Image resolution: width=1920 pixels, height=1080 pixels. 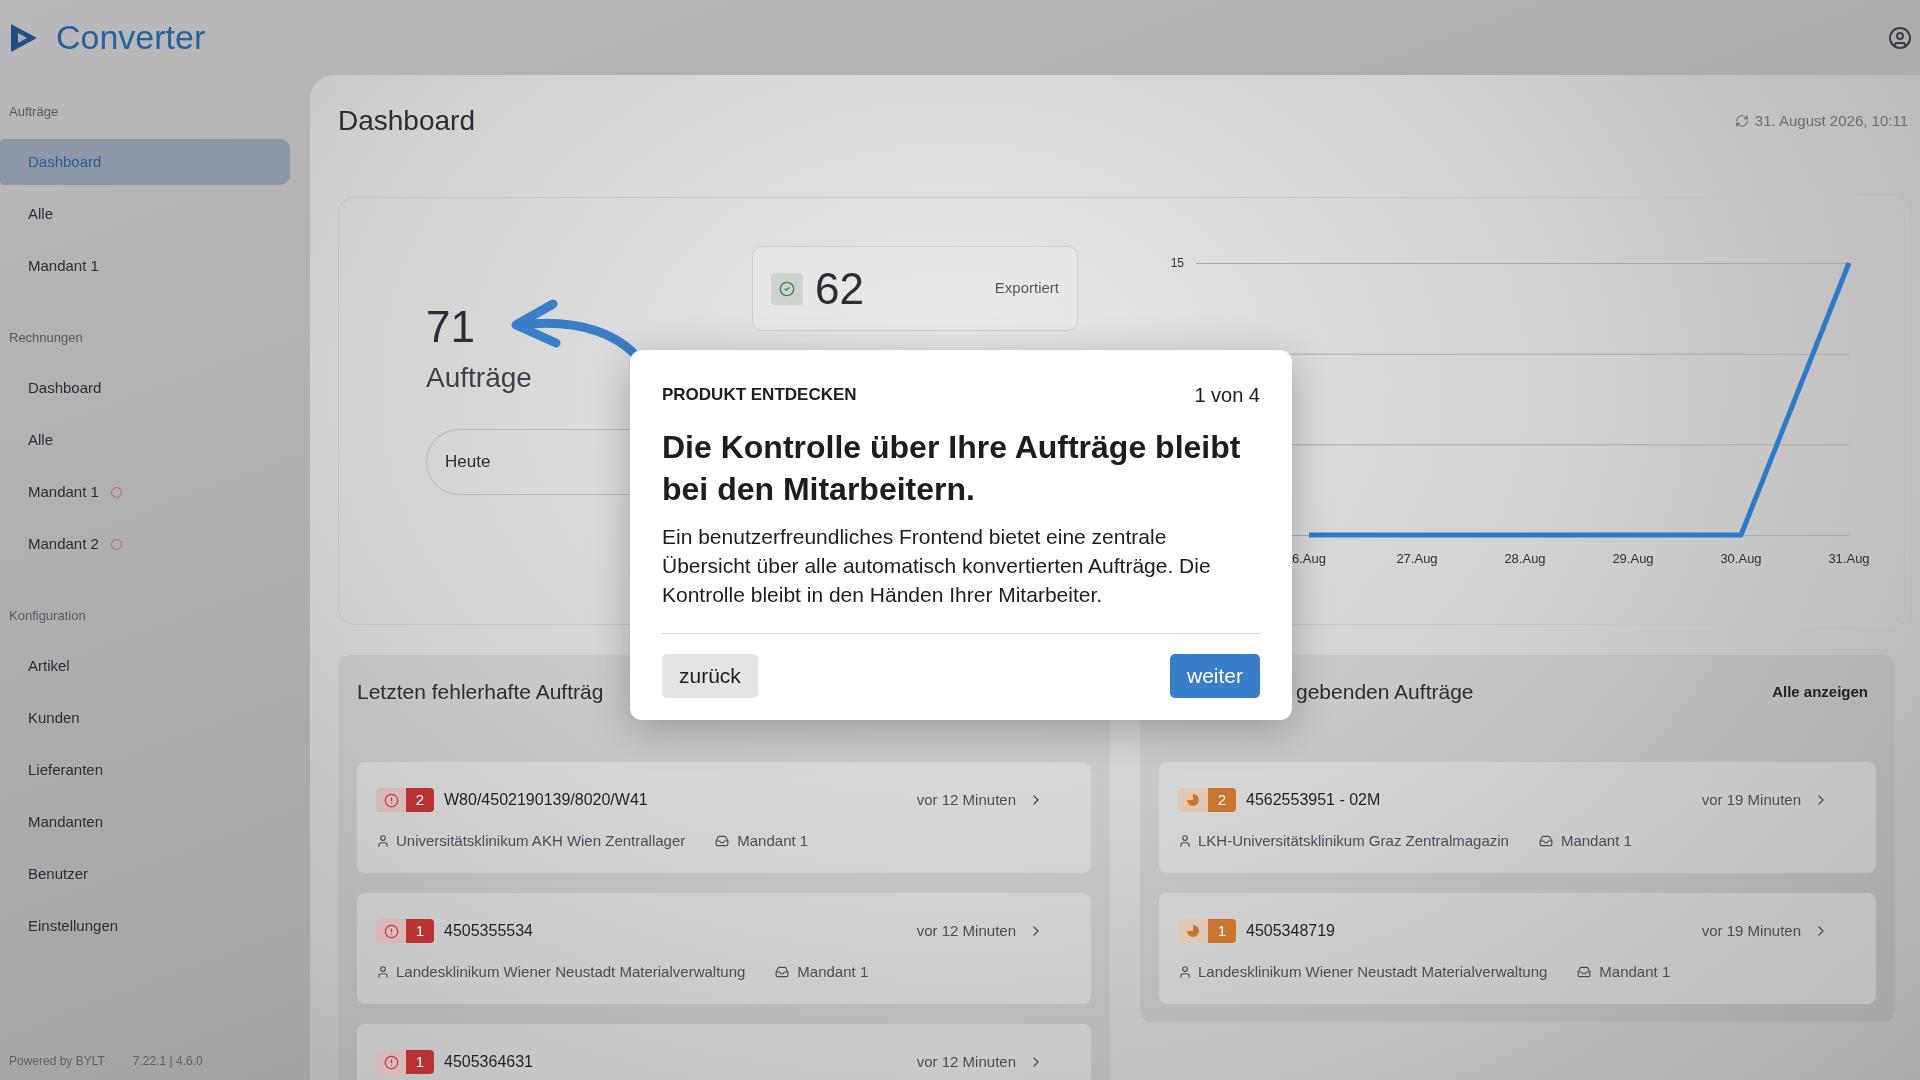 What do you see at coordinates (1227, 395) in the screenshot?
I see `tour-step-counter: 1 von 4` at bounding box center [1227, 395].